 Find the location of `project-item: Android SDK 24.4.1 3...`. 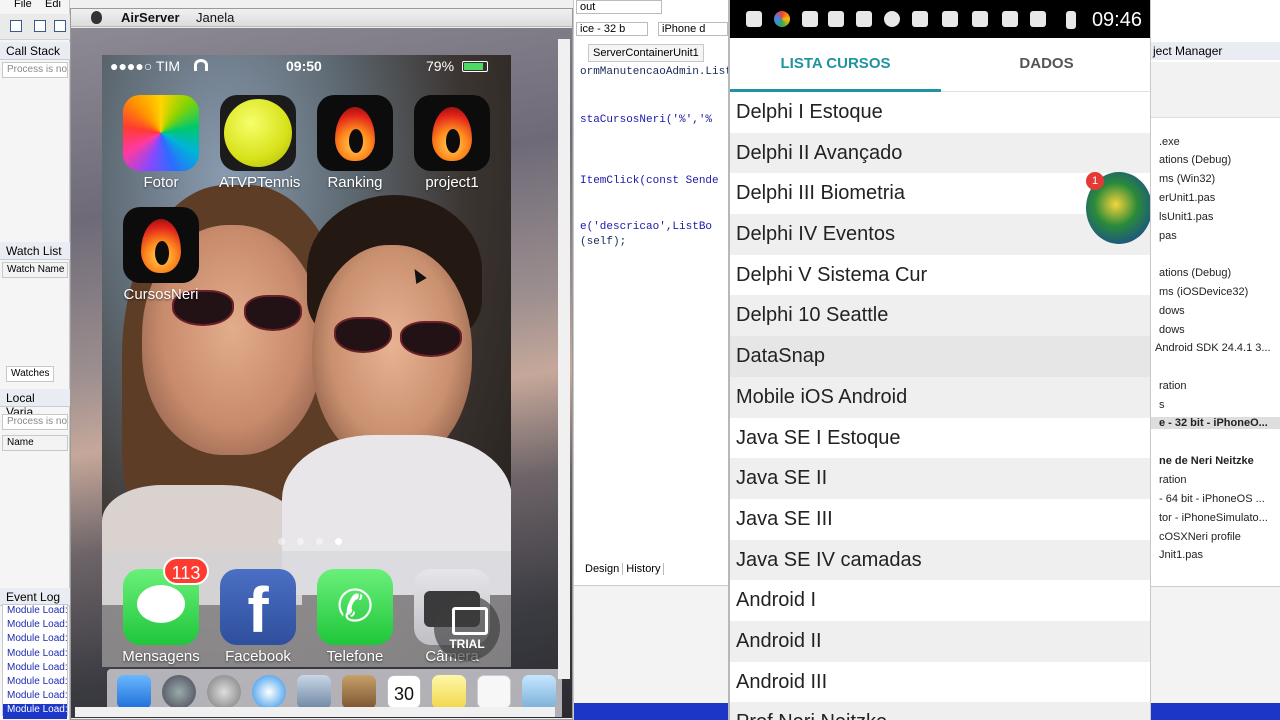

project-item: Android SDK 24.4.1 3... is located at coordinates (1213, 348).